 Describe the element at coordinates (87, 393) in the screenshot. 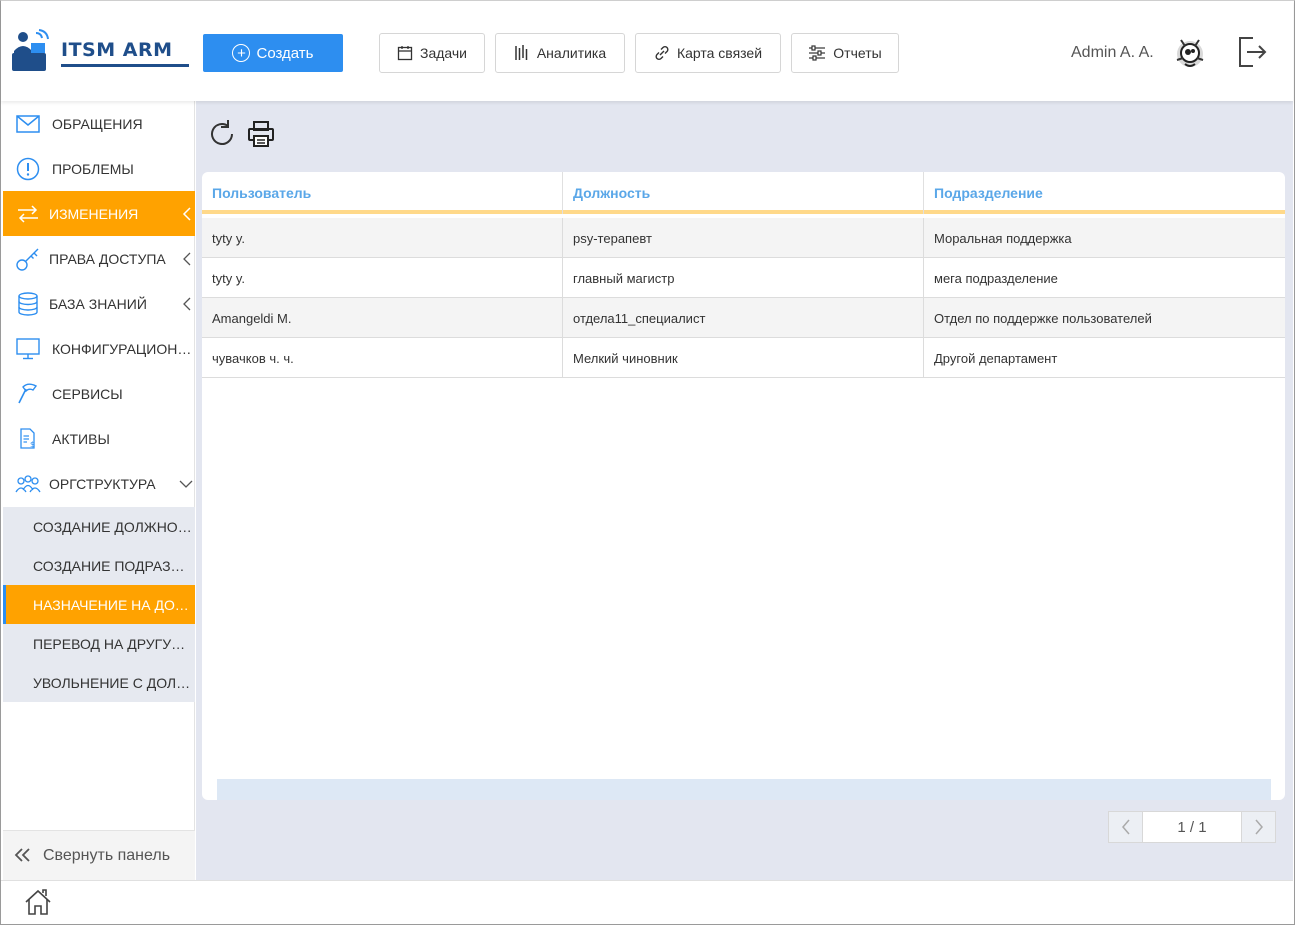

I see `sidebar-item-label: СЕРВИСЫ` at that location.